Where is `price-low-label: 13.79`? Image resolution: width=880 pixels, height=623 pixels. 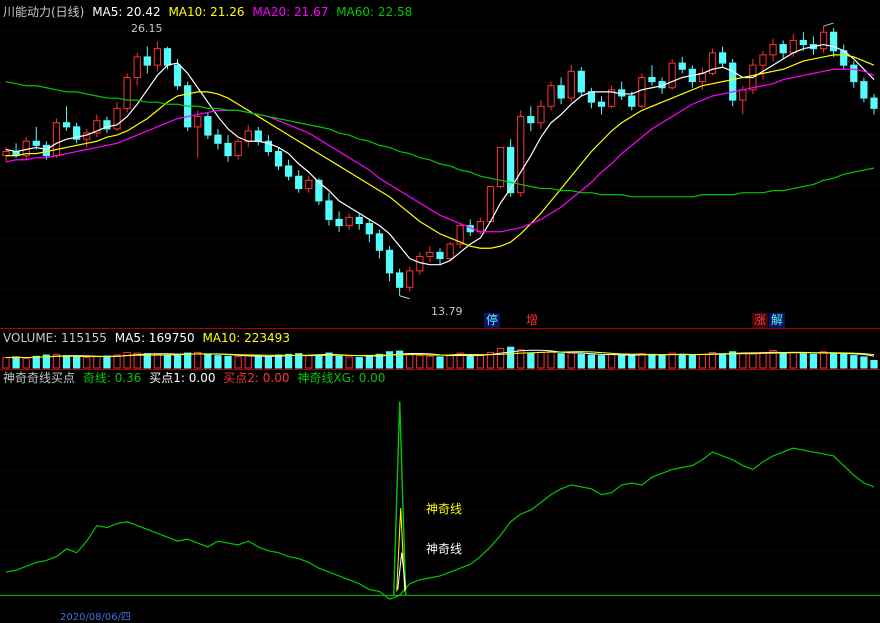 price-low-label: 13.79 is located at coordinates (447, 311).